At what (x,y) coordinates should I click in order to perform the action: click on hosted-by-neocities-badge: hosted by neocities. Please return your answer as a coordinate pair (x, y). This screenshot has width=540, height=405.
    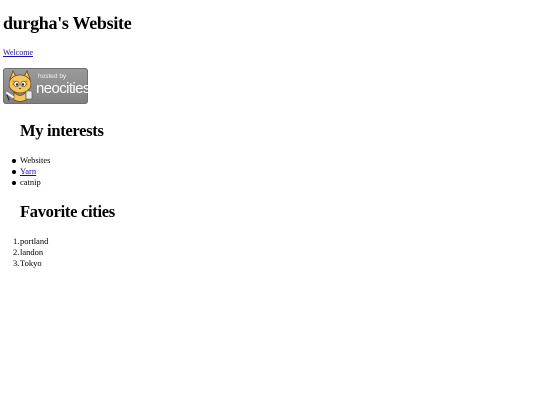
    Looking at the image, I should click on (45, 86).